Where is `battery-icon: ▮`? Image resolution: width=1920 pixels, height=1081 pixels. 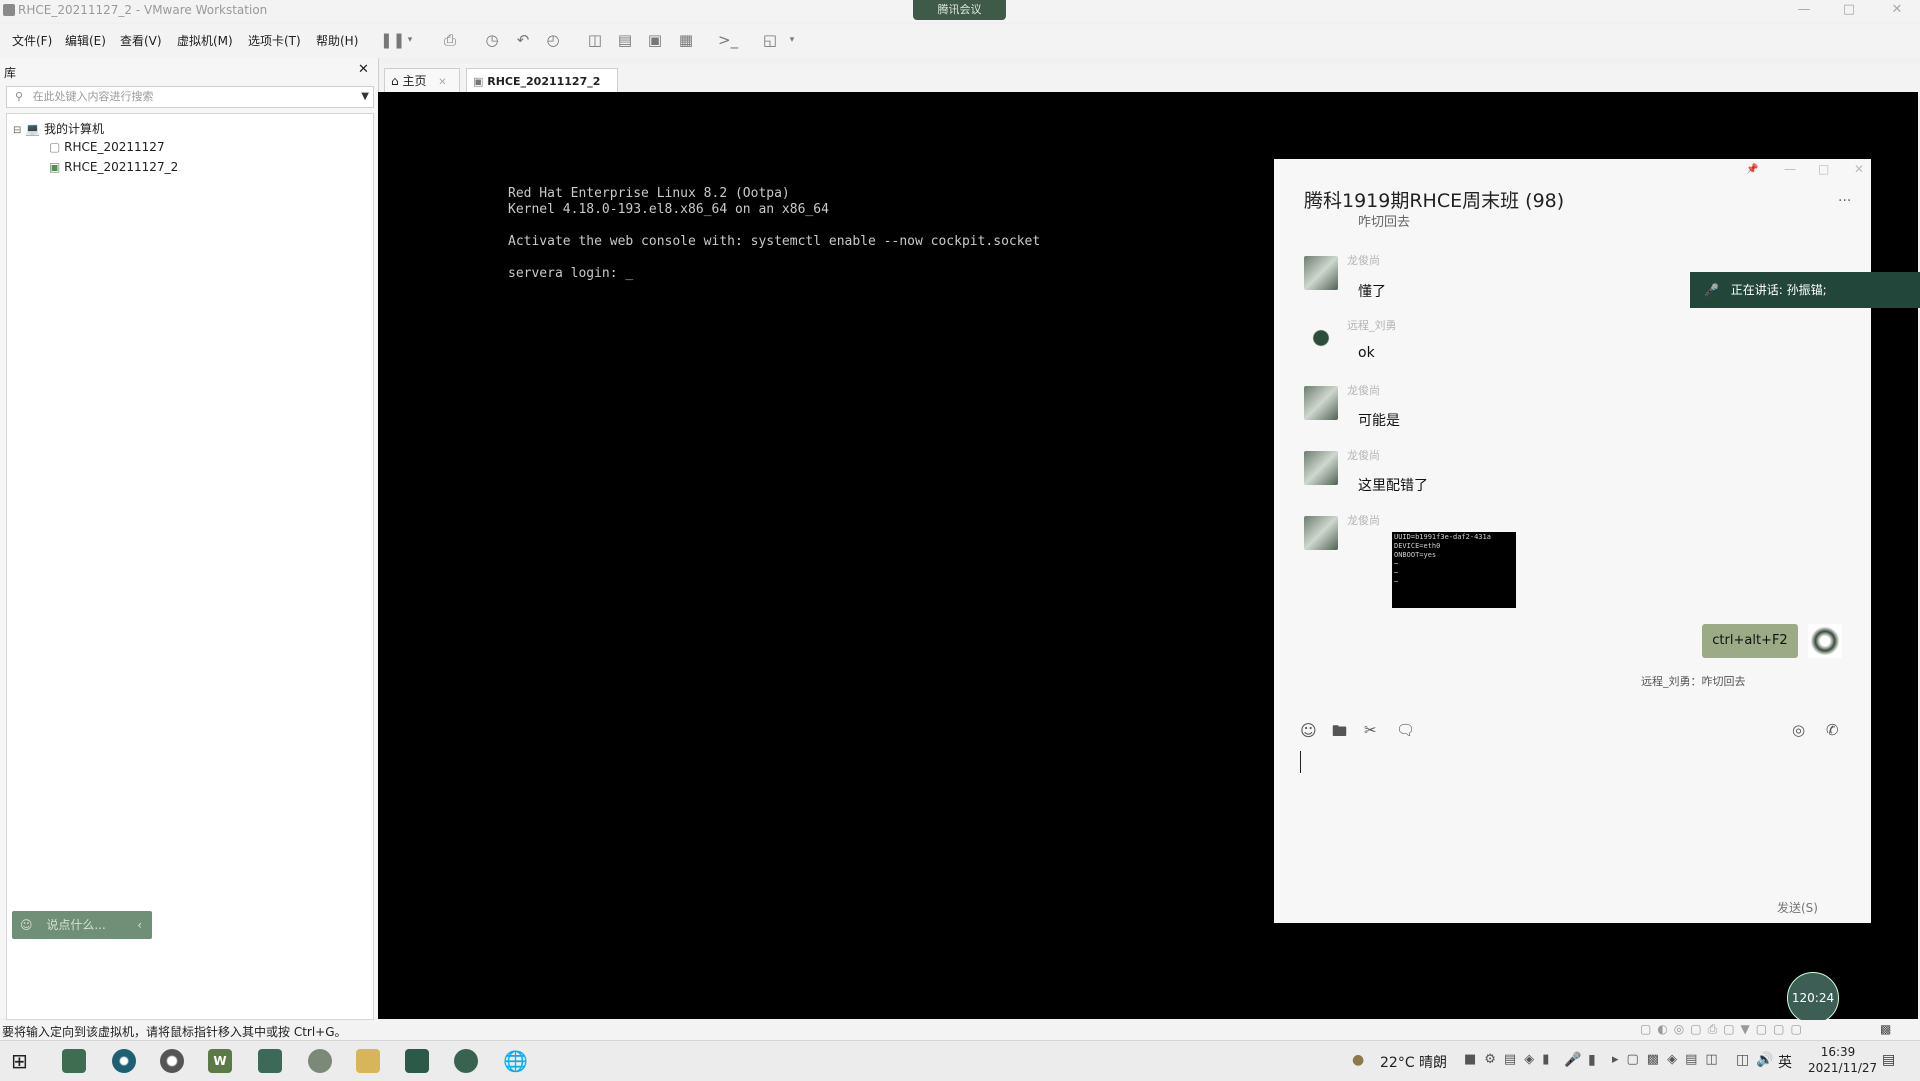 battery-icon: ▮ is located at coordinates (1592, 1060).